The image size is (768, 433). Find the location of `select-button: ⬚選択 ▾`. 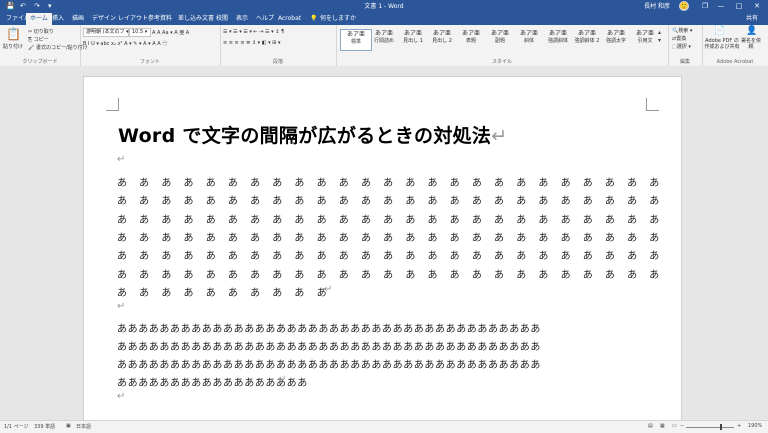

select-button: ⬚選択 ▾ is located at coordinates (681, 46).